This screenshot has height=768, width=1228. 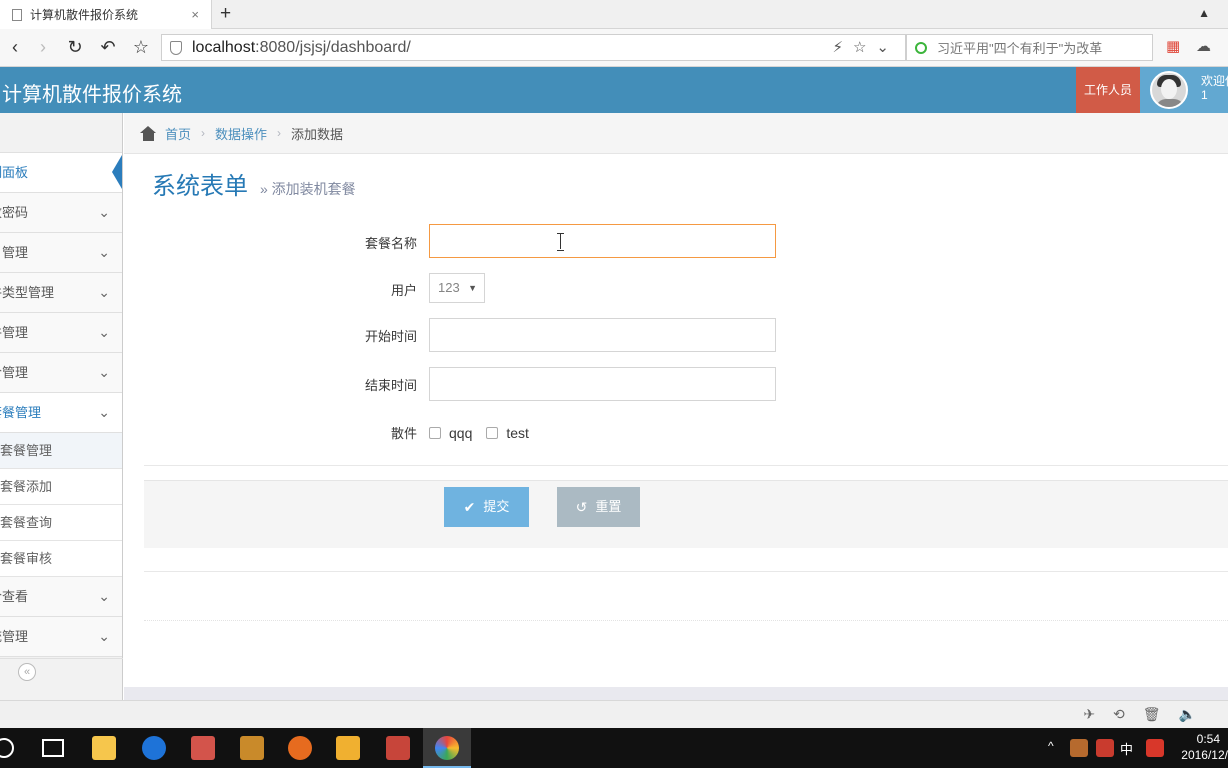 What do you see at coordinates (26, 558) in the screenshot?
I see `sidebar-subitem-label: 装机套餐审核` at bounding box center [26, 558].